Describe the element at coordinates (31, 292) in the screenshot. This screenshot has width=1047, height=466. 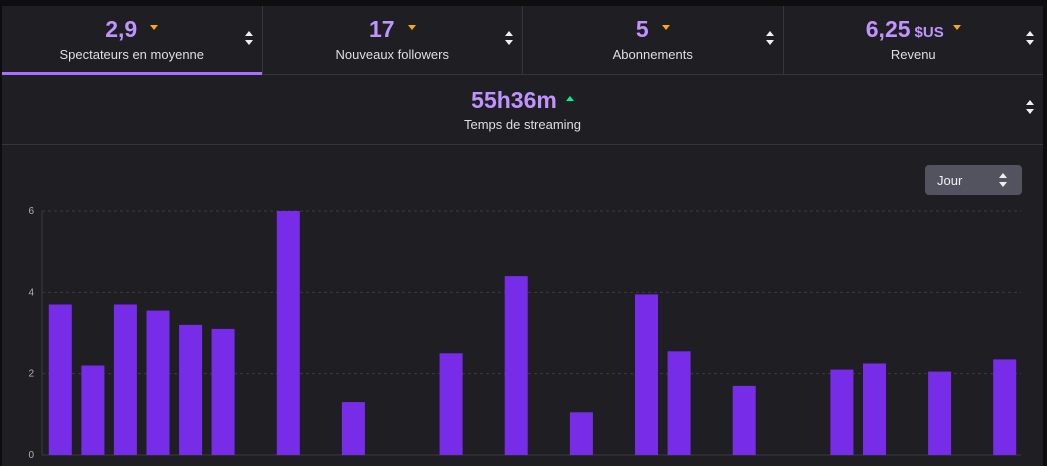
I see `y-tick-label: 4` at that location.